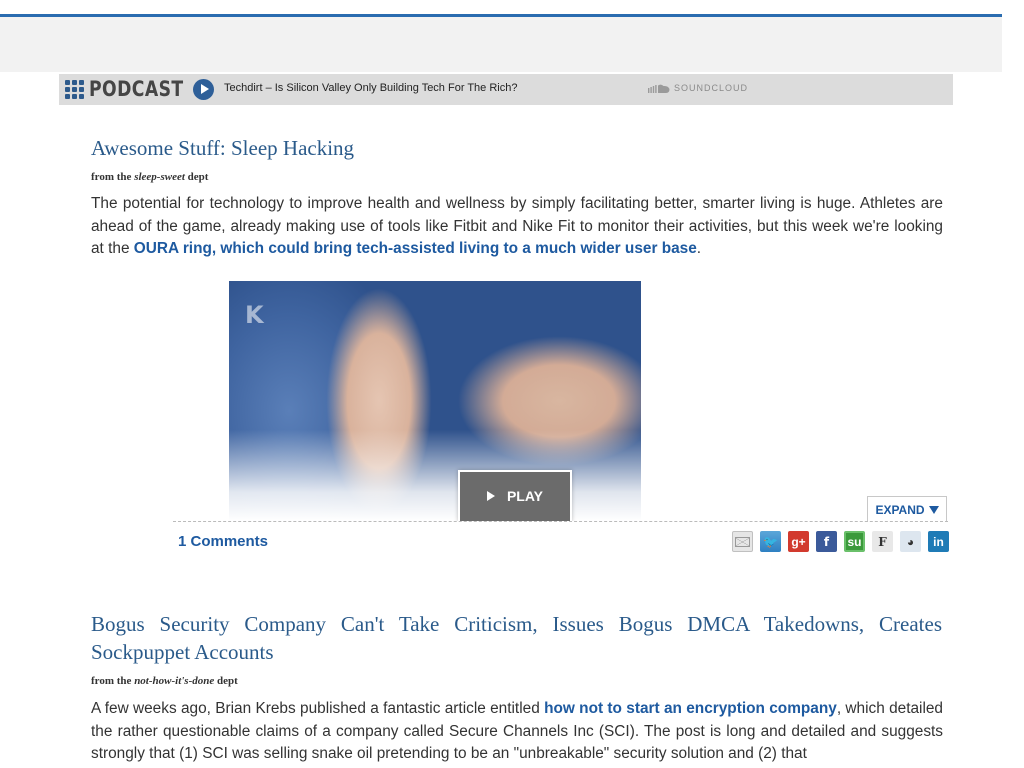 The width and height of the screenshot is (1024, 768). I want to click on body-text-end: ., so click(699, 248).